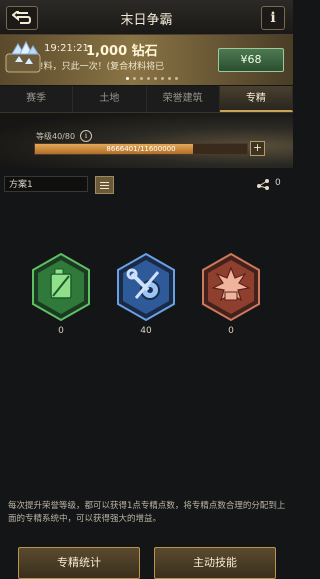  Describe the element at coordinates (251, 60) in the screenshot. I see `buy-button: ¥68` at that location.